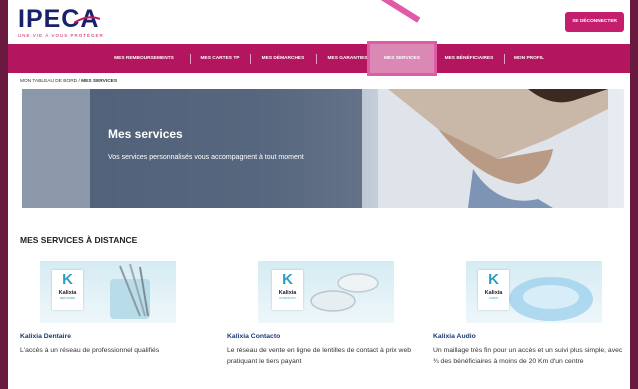  I want to click on nav-item-beneficiaires: MES BÉNÉFICIAIRES, so click(469, 58).